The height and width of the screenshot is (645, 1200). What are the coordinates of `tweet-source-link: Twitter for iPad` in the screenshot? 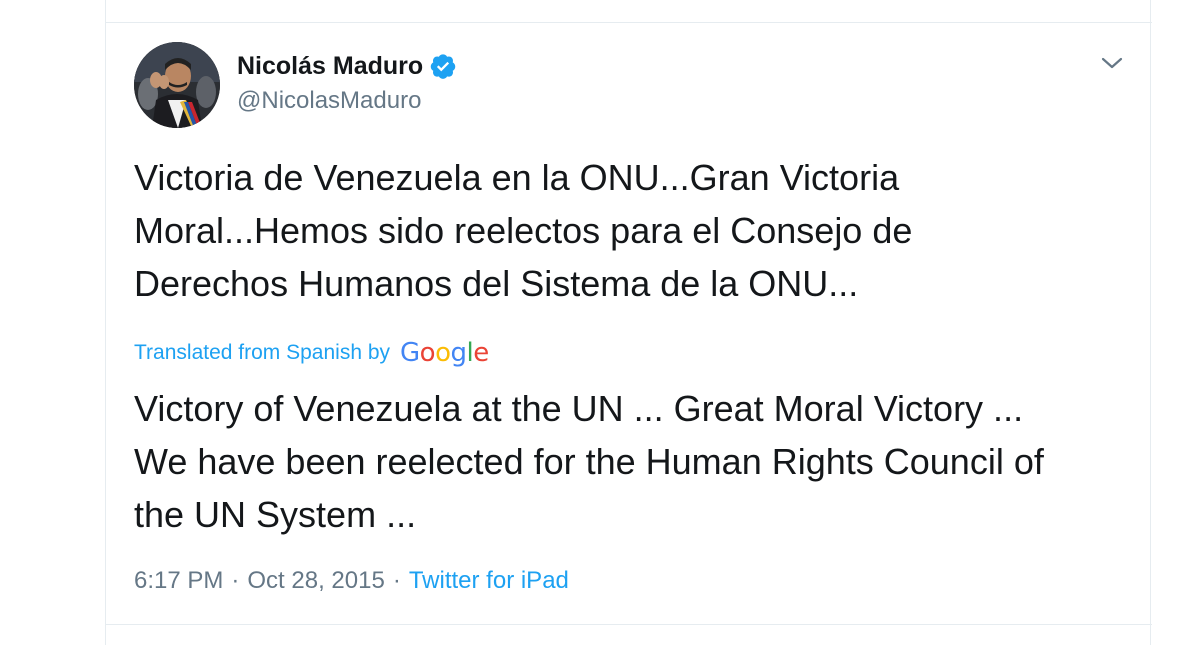 It's located at (489, 581).